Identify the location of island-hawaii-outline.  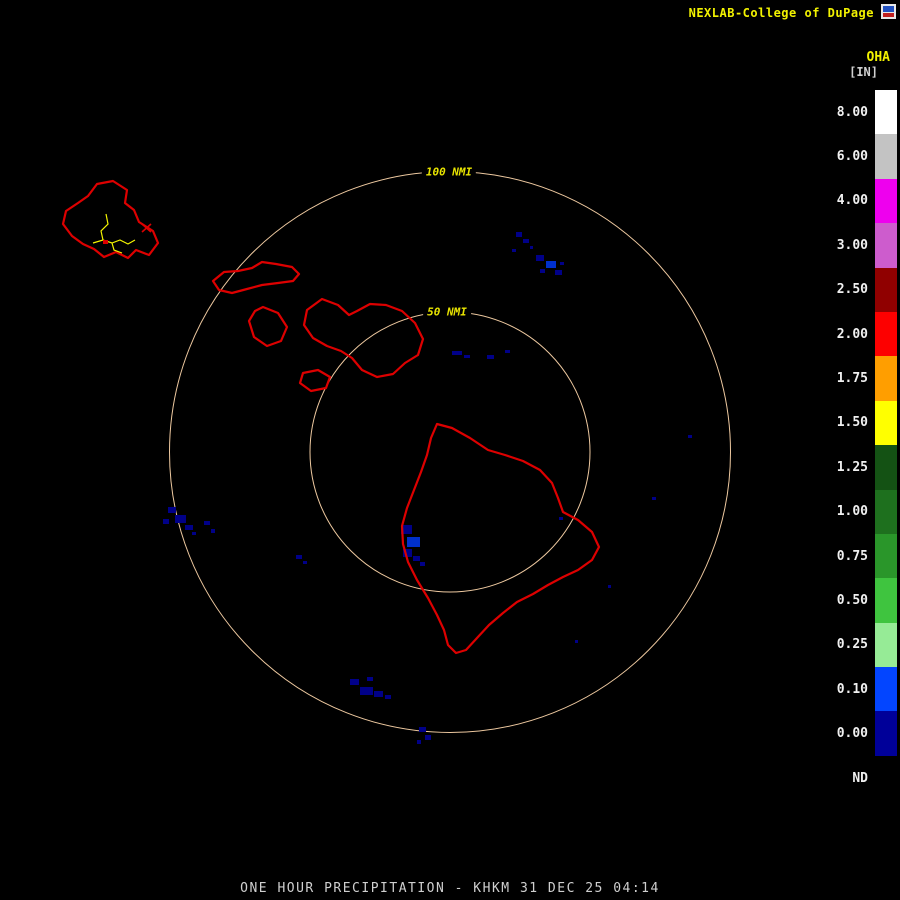
(500, 538).